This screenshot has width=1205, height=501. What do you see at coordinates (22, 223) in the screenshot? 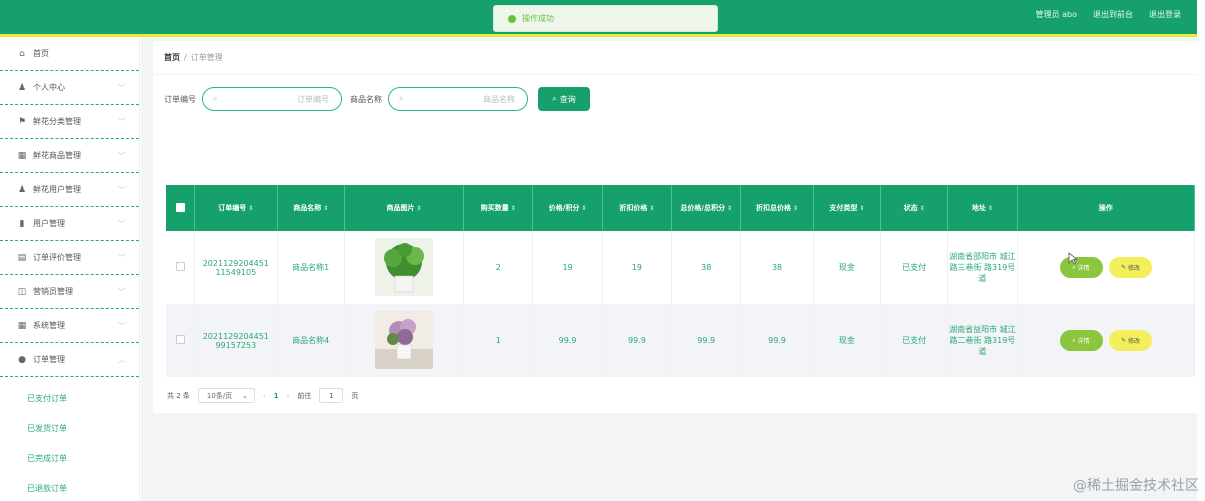
I see `chart-icon: ▮` at bounding box center [22, 223].